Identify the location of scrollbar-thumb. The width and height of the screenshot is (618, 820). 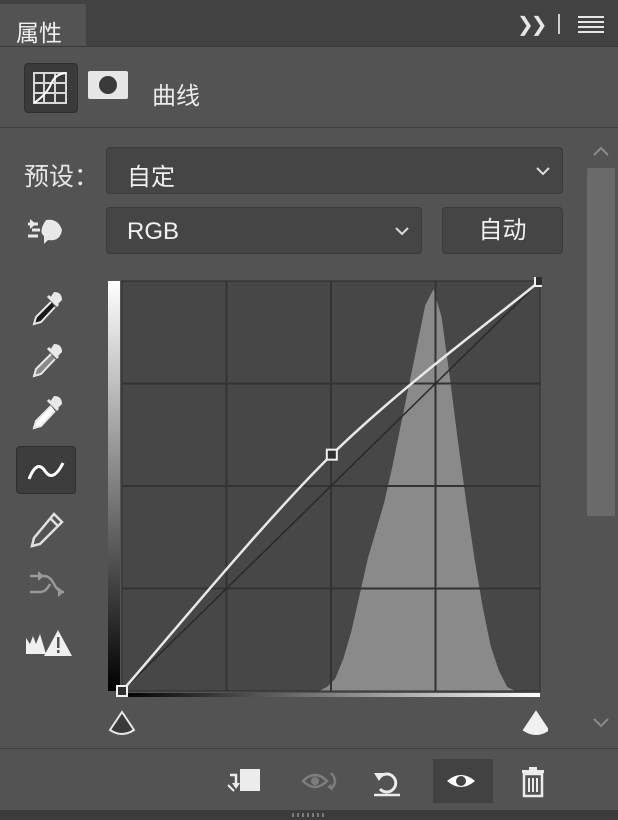
(601, 342).